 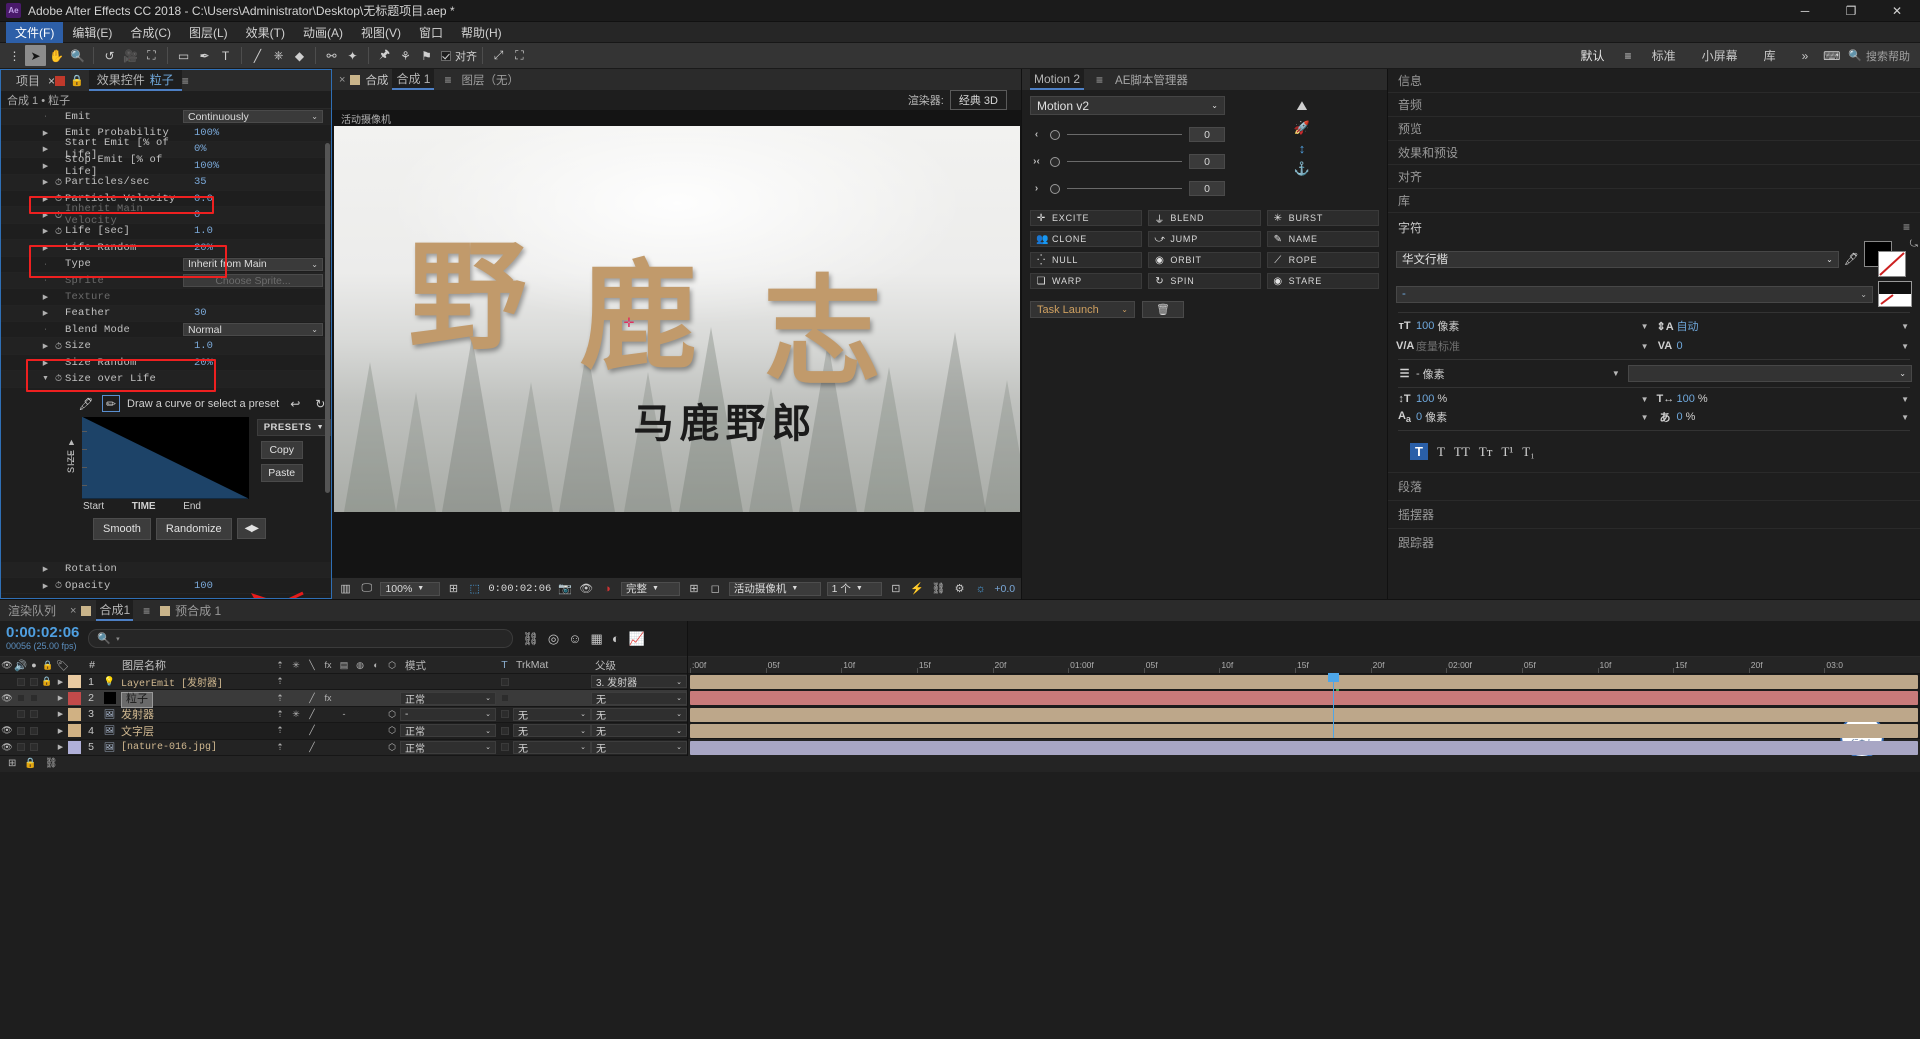 I want to click on leading-field: ⇕A 自动 ▼, so click(x=1785, y=326).